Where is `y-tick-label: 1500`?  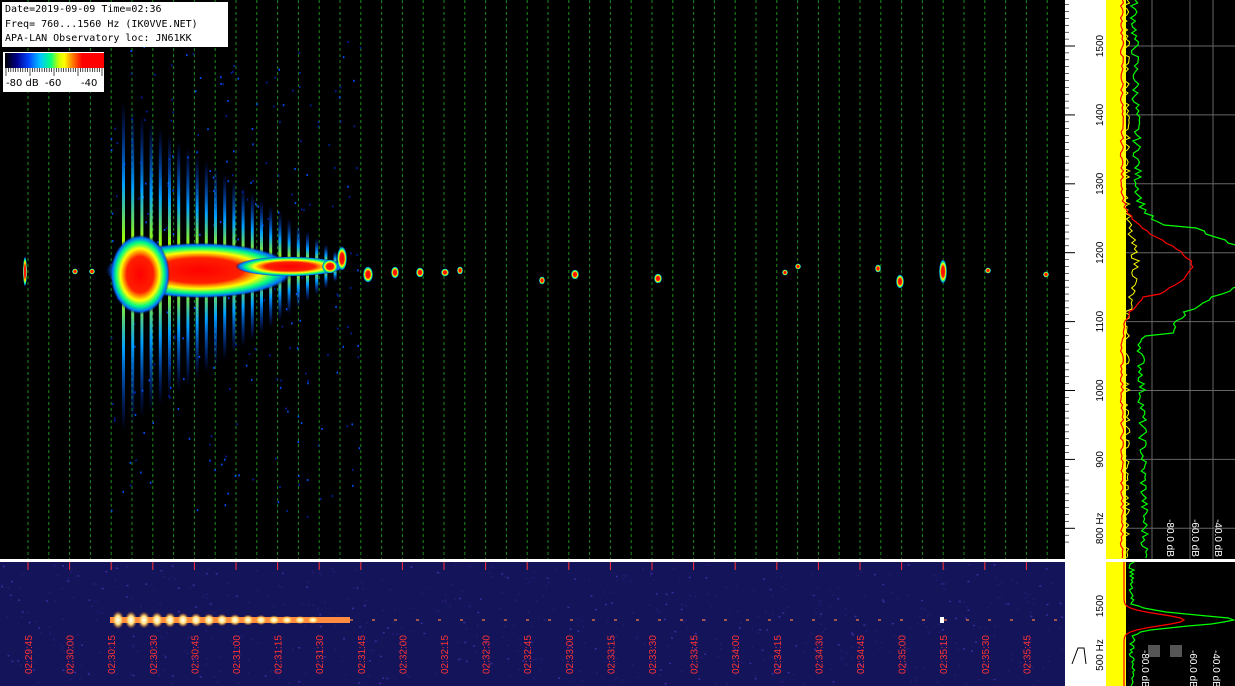
y-tick-label: 1500 is located at coordinates (1100, 45).